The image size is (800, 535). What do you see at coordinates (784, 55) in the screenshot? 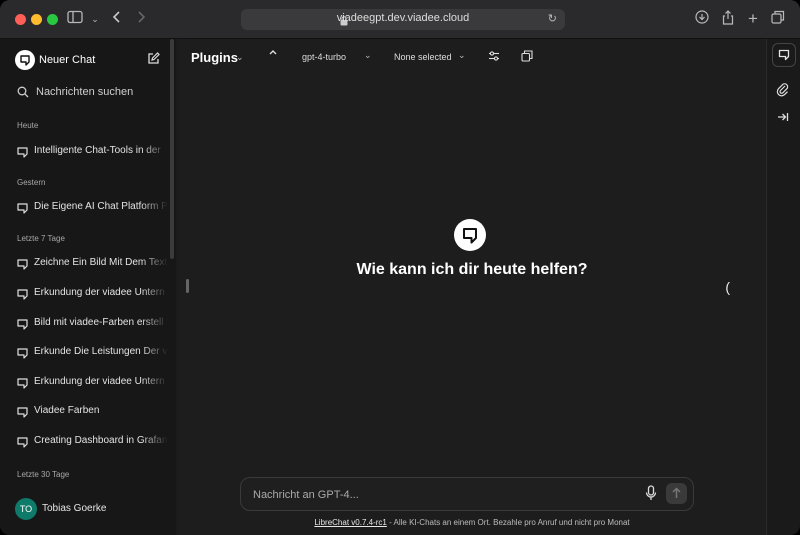
I see `panel-chat-icon` at bounding box center [784, 55].